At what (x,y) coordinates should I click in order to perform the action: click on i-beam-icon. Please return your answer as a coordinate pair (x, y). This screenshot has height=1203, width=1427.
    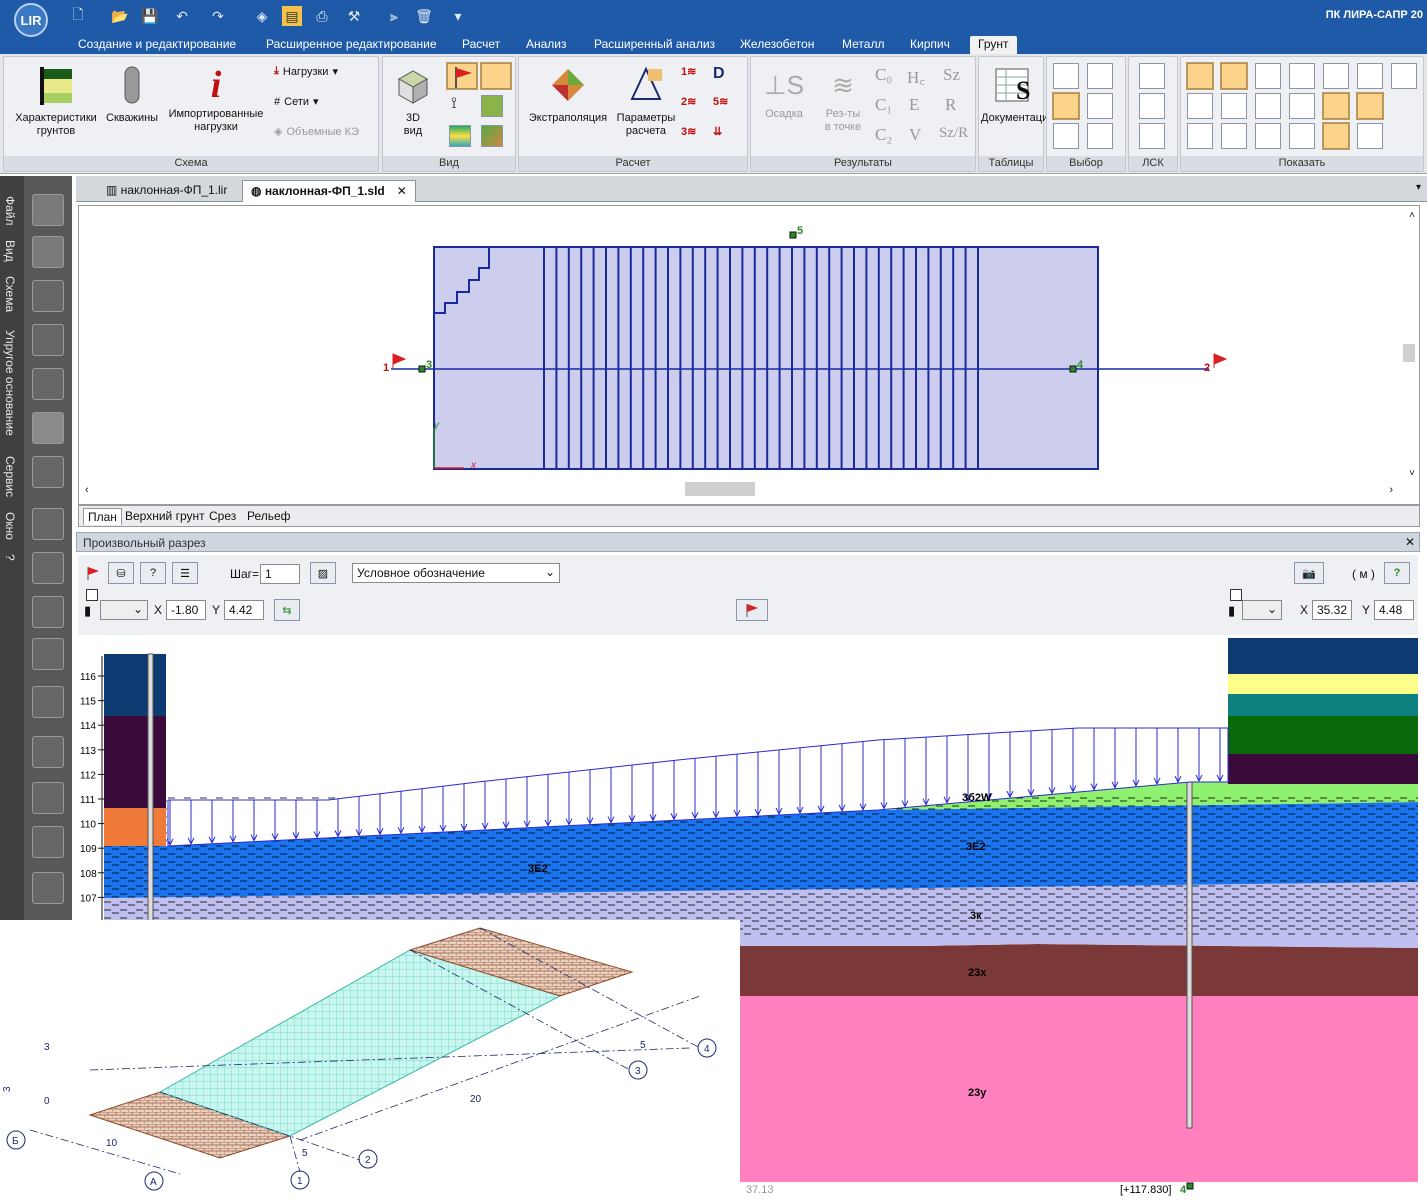
    Looking at the image, I should click on (48, 702).